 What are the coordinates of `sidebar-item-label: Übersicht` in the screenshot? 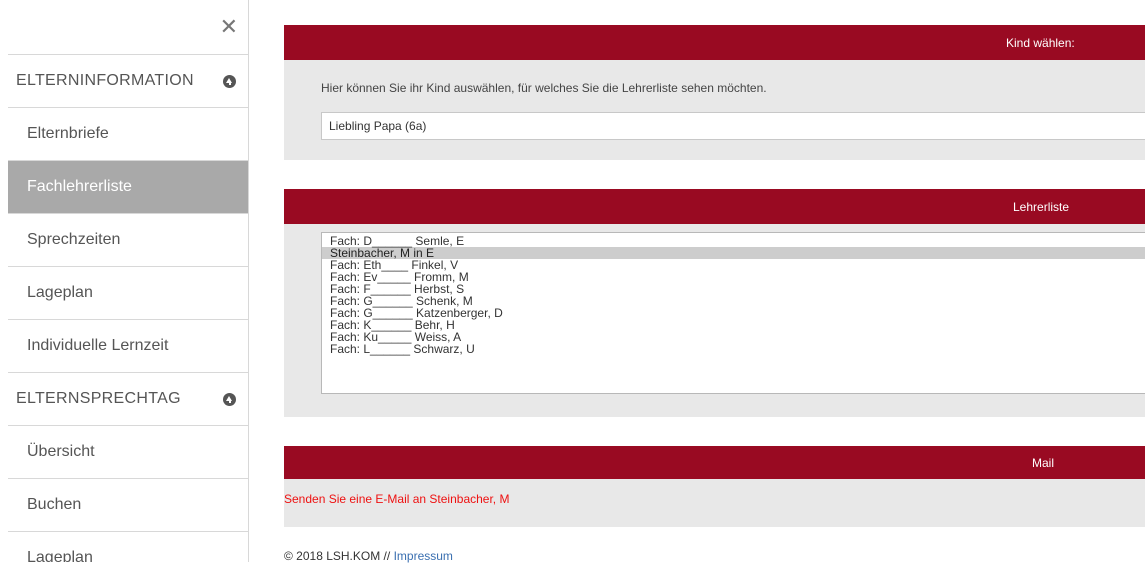 It's located at (61, 451).